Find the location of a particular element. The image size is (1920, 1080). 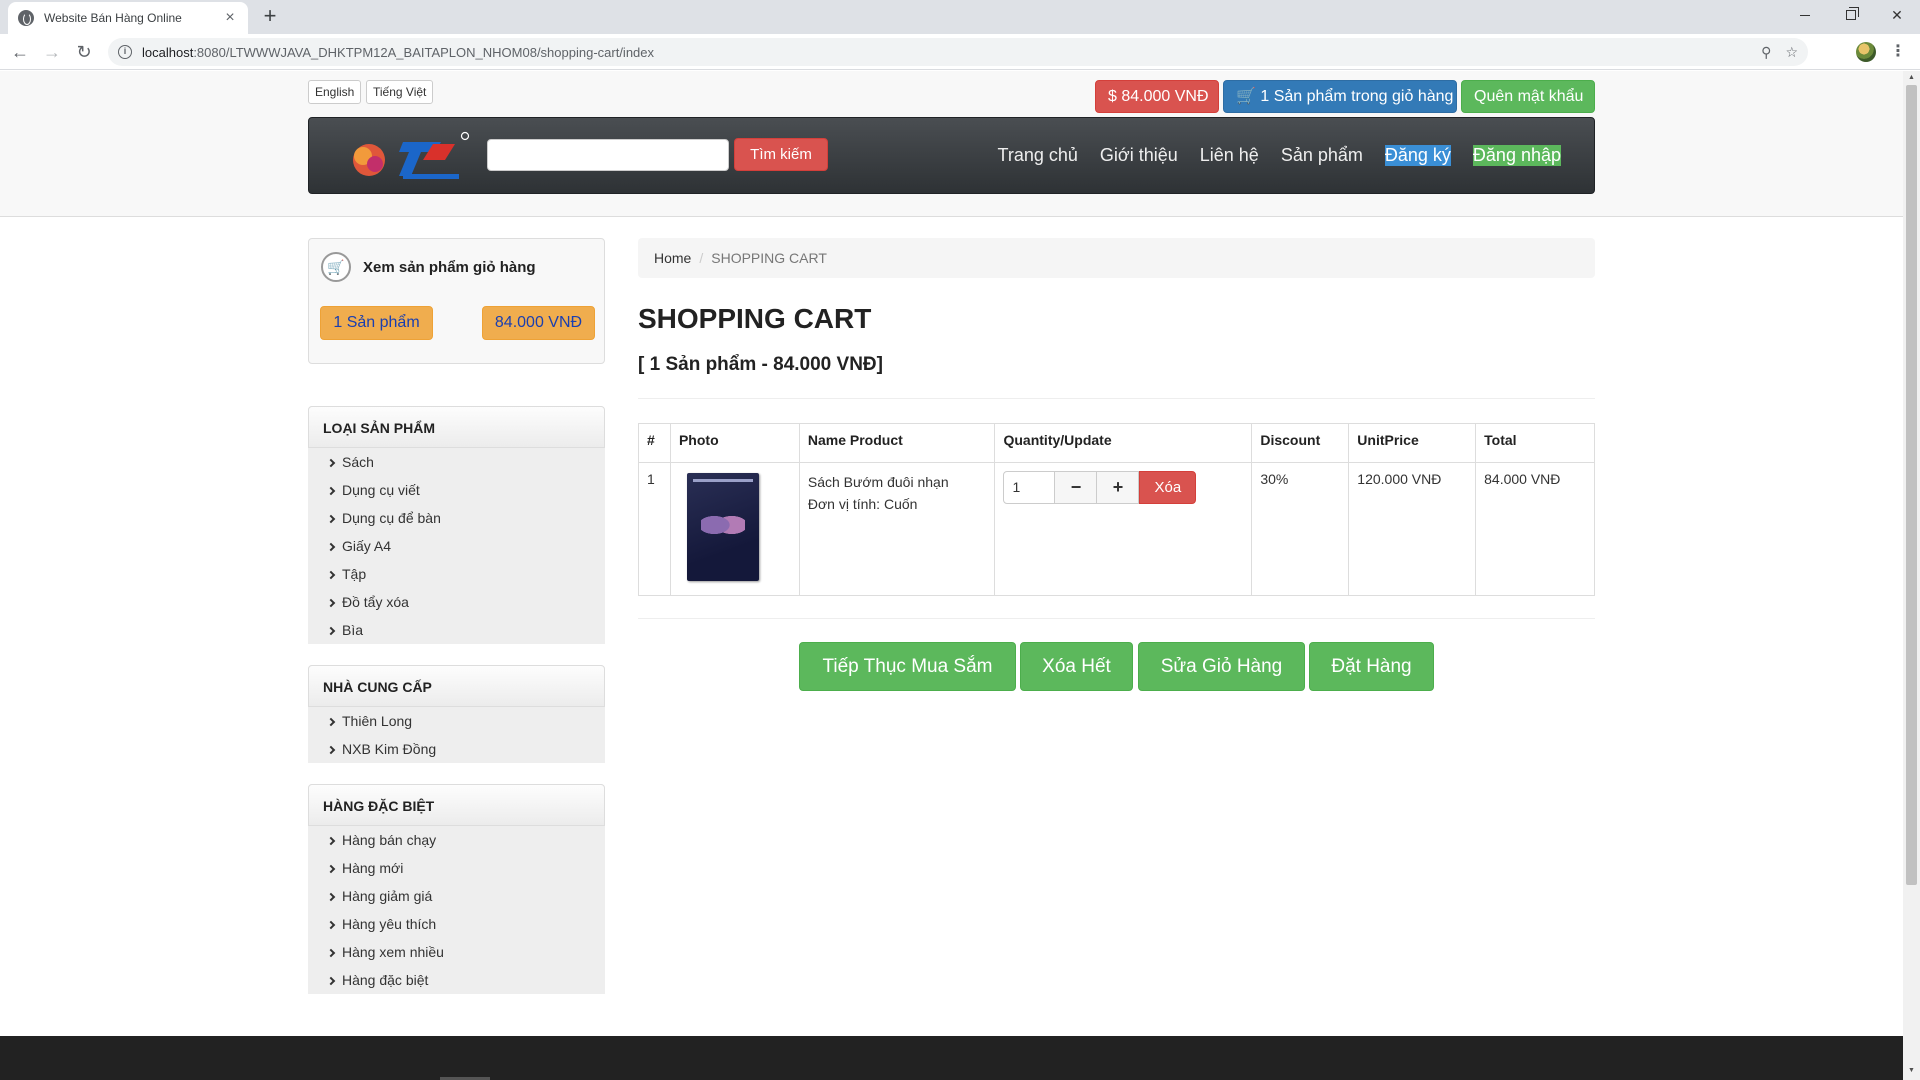

photo-cell is located at coordinates (734, 529).